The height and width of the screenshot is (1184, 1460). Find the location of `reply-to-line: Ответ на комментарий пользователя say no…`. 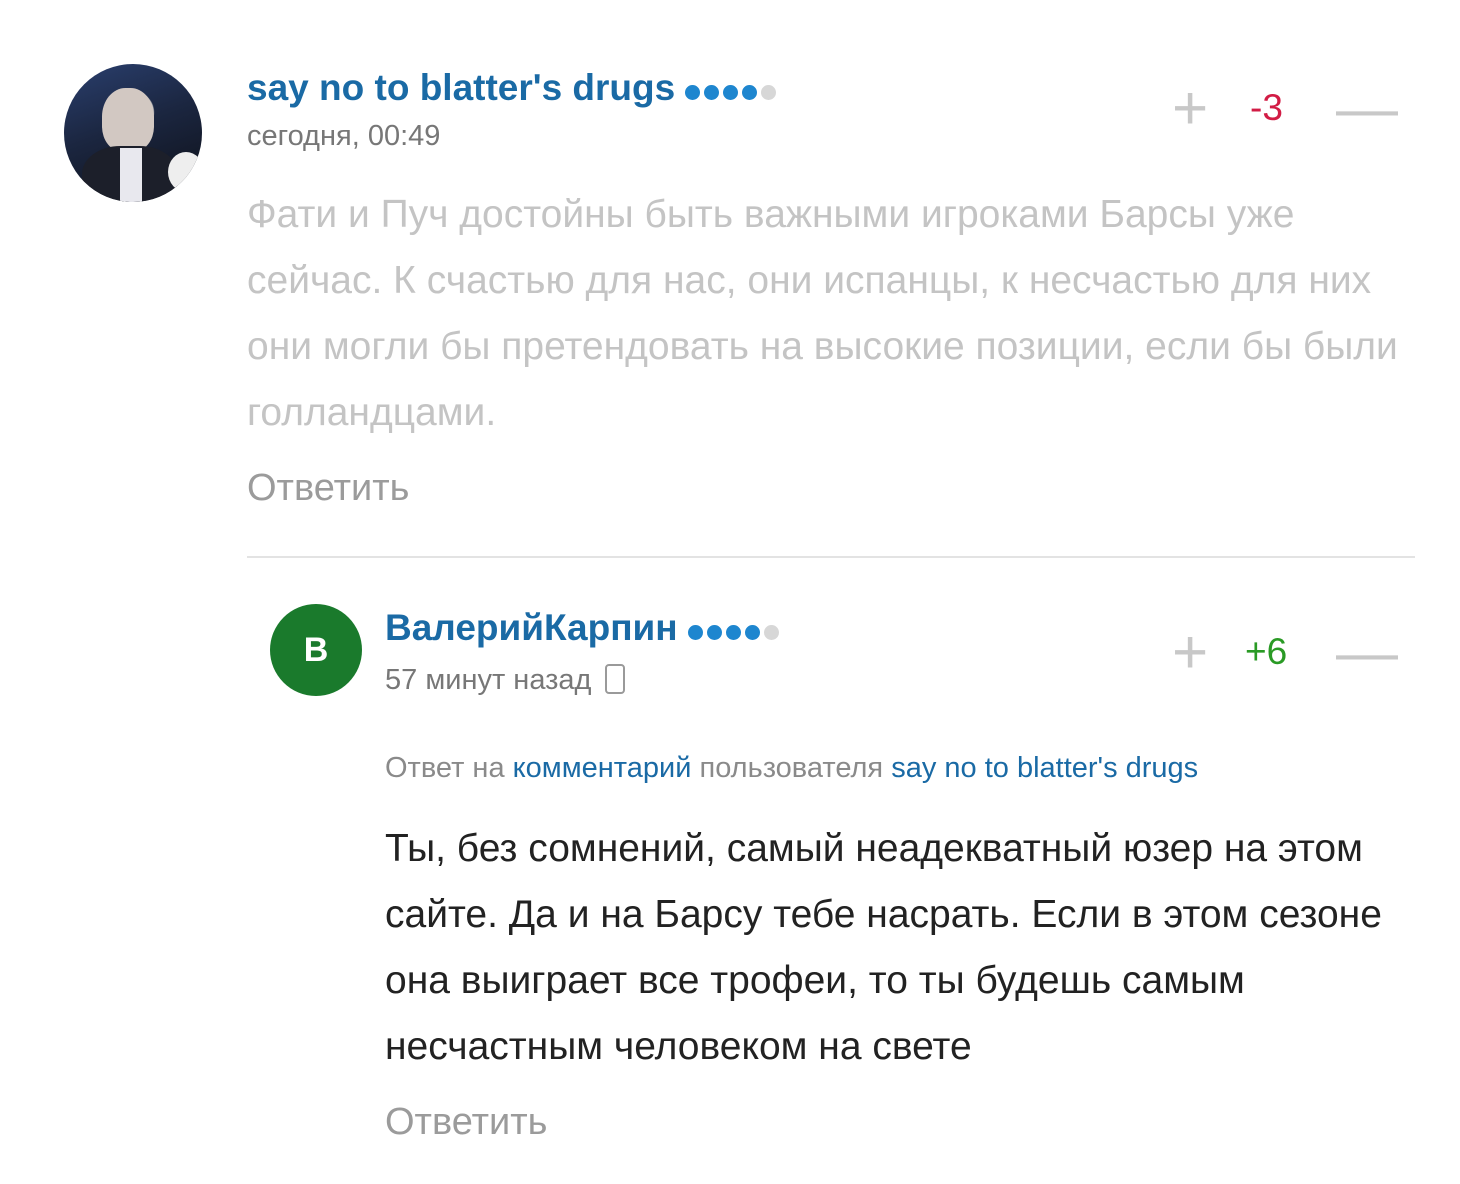

reply-to-line: Ответ на комментарий пользователя say no… is located at coordinates (791, 768).